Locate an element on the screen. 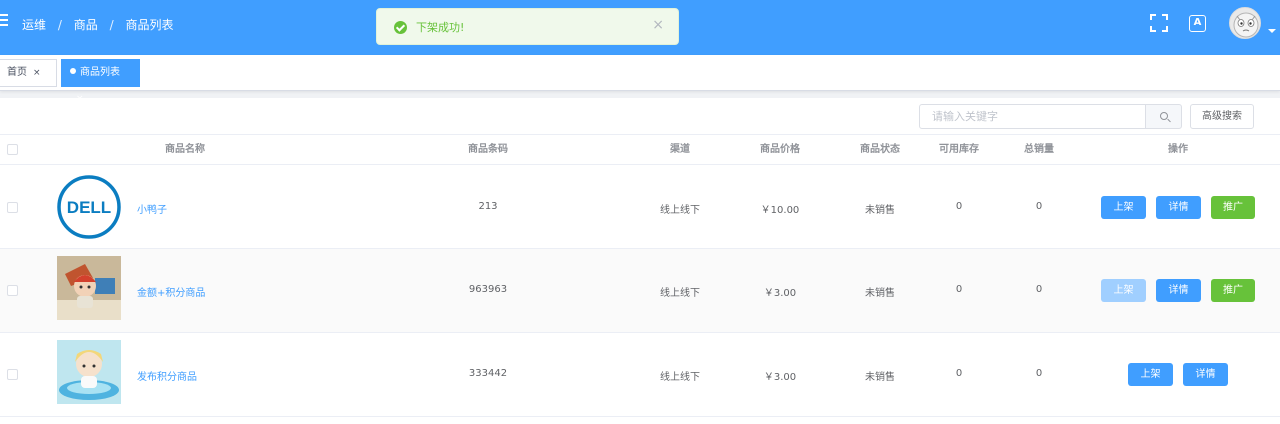 The height and width of the screenshot is (424, 1280). breadcrumb-item-goods: 商品 is located at coordinates (86, 24).